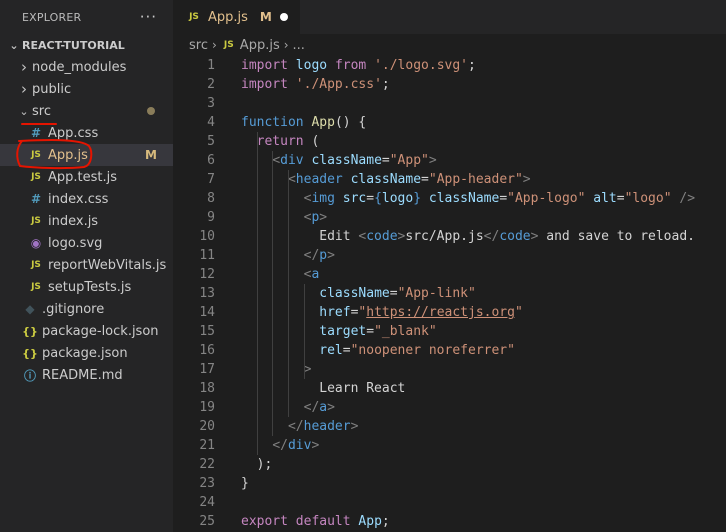 This screenshot has width=726, height=532. What do you see at coordinates (211, 65) in the screenshot?
I see `line-number: 1` at bounding box center [211, 65].